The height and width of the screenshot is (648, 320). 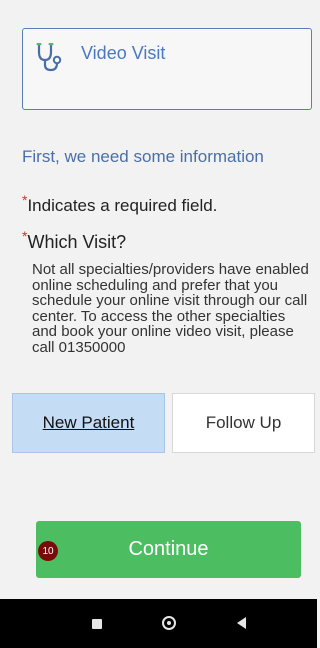 What do you see at coordinates (168, 549) in the screenshot?
I see `continue-button: Continue` at bounding box center [168, 549].